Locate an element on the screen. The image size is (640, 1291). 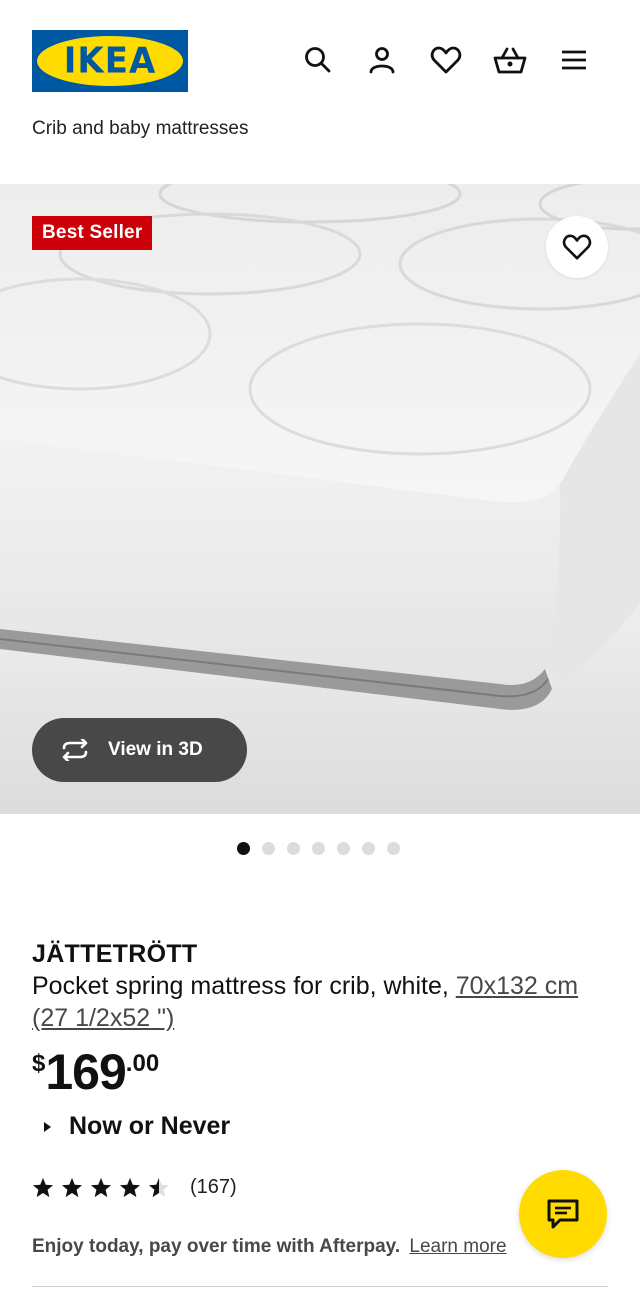
header: IKEA is located at coordinates (320, 55).